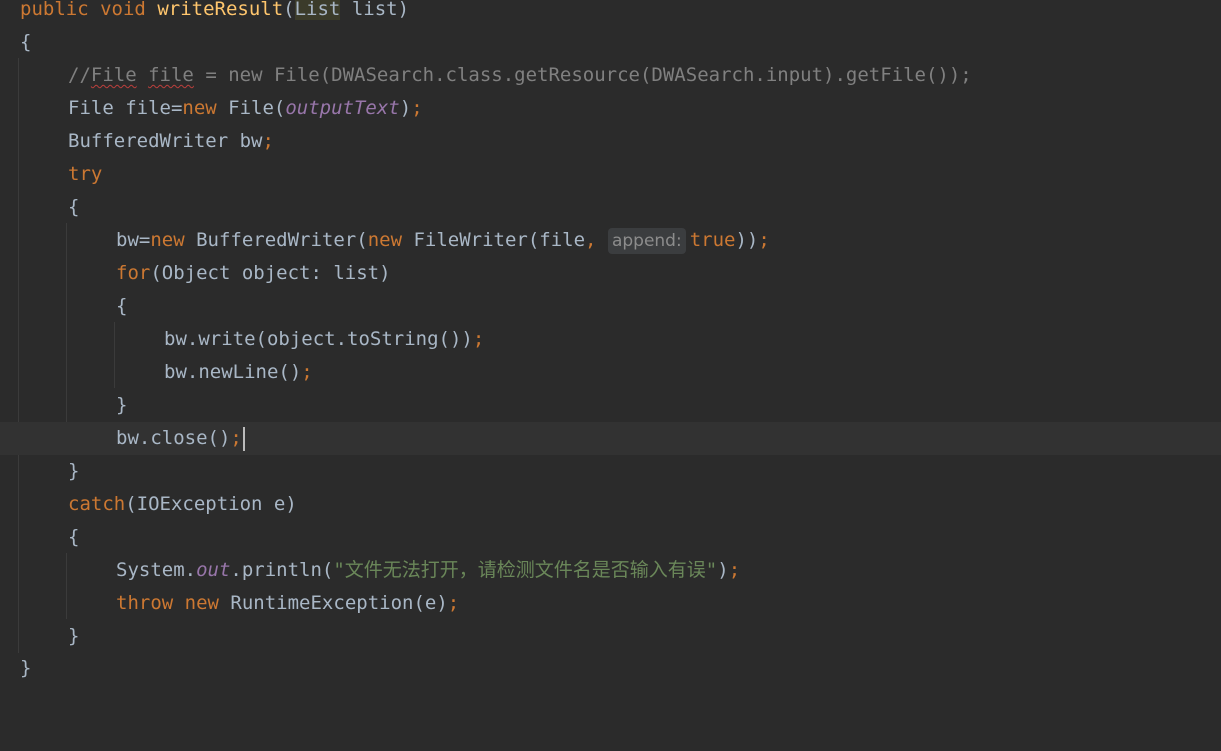  I want to click on code-line: File file=new File(outputText);, so click(610, 108).